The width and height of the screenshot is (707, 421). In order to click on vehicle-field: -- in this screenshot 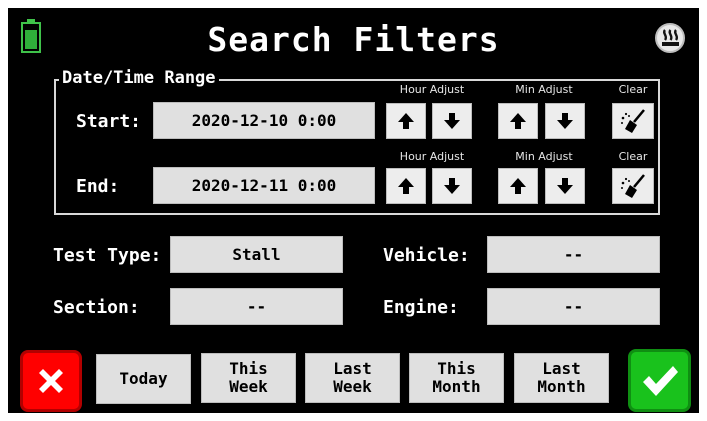, I will do `click(573, 254)`.